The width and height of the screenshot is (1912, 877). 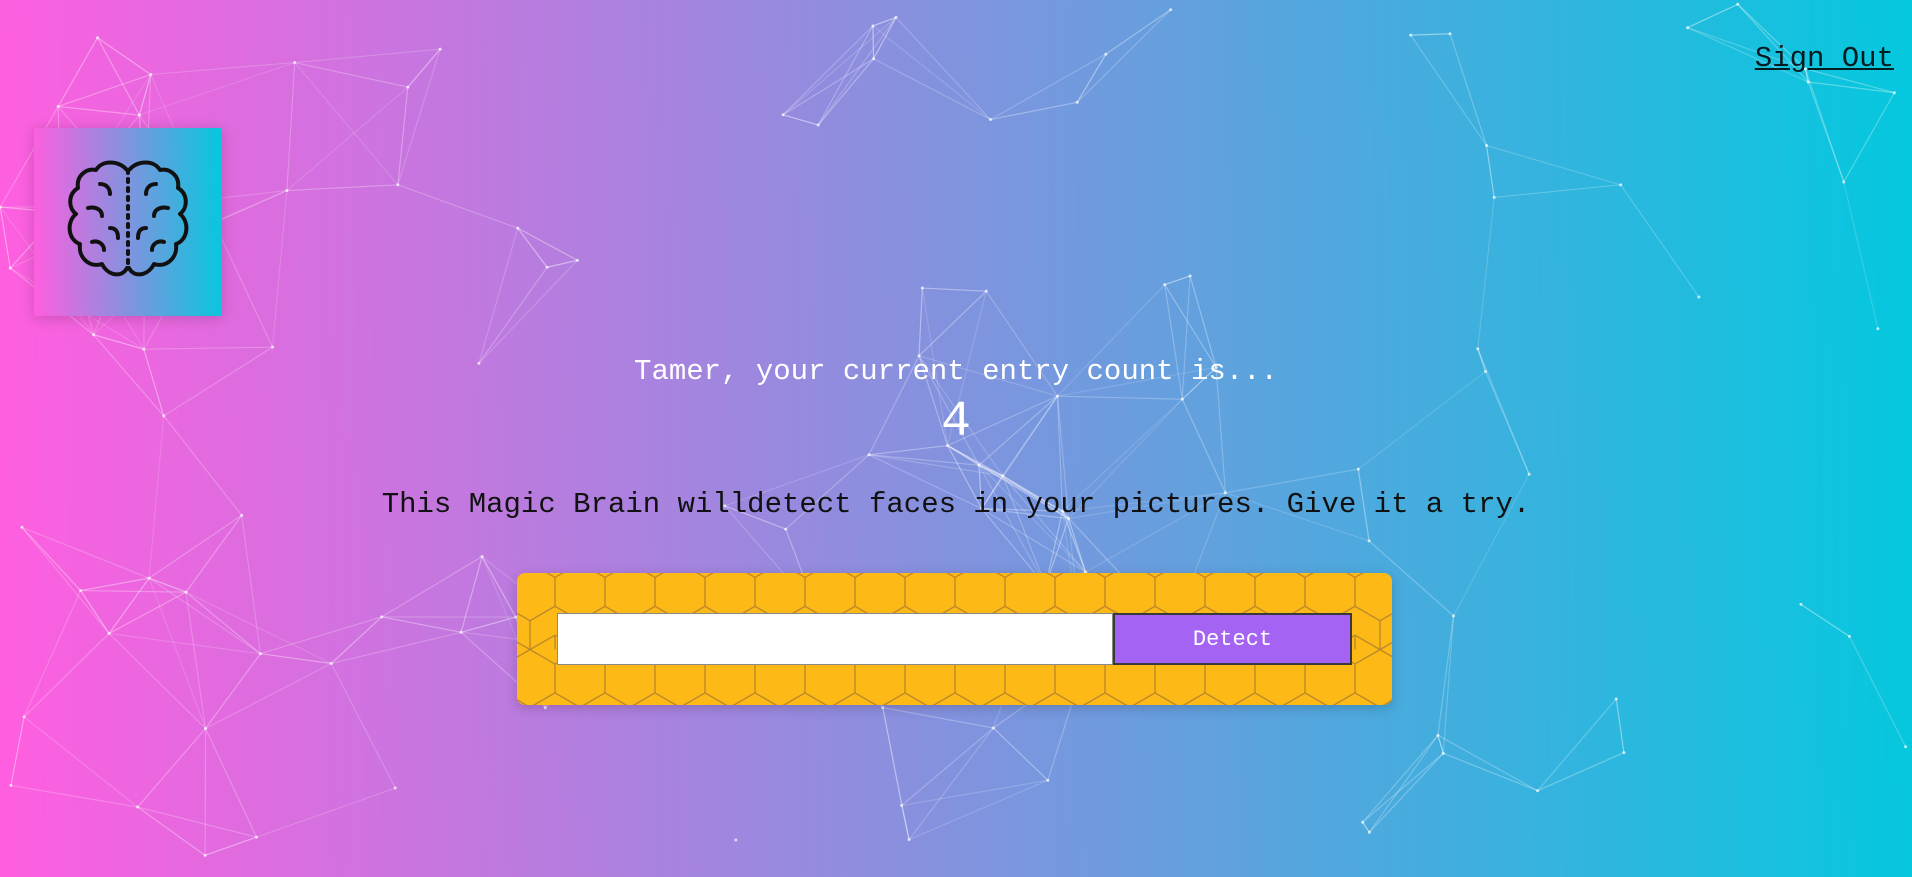 What do you see at coordinates (835, 639) in the screenshot?
I see `image-url-input` at bounding box center [835, 639].